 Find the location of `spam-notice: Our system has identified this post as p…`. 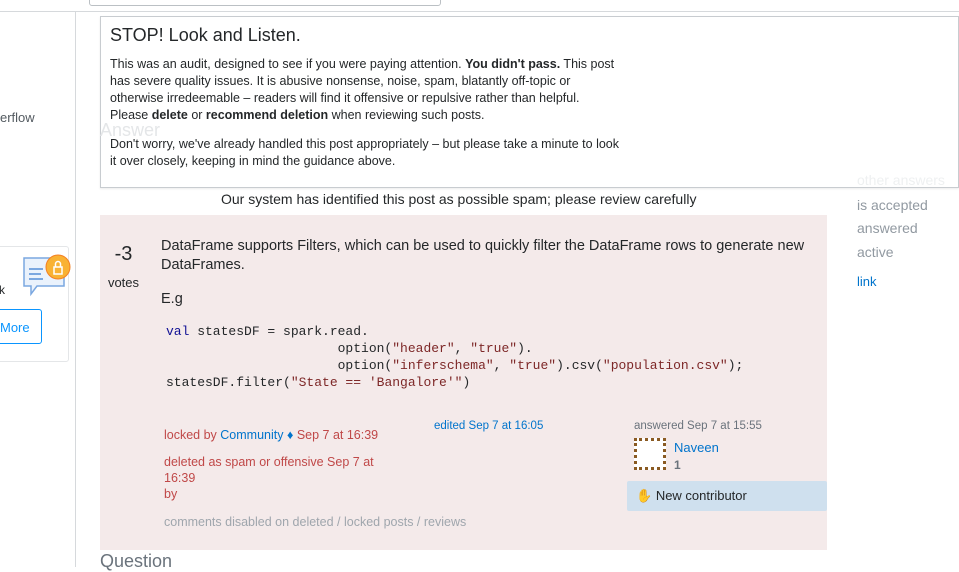

spam-notice: Our system has identified this post as p… is located at coordinates (459, 199).